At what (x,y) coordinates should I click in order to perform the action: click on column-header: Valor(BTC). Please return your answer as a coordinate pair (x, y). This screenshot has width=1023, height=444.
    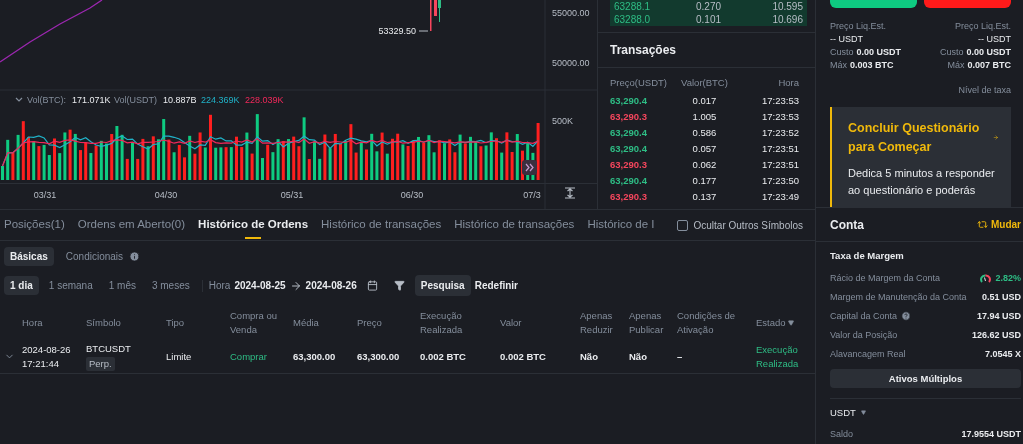
    Looking at the image, I should click on (704, 82).